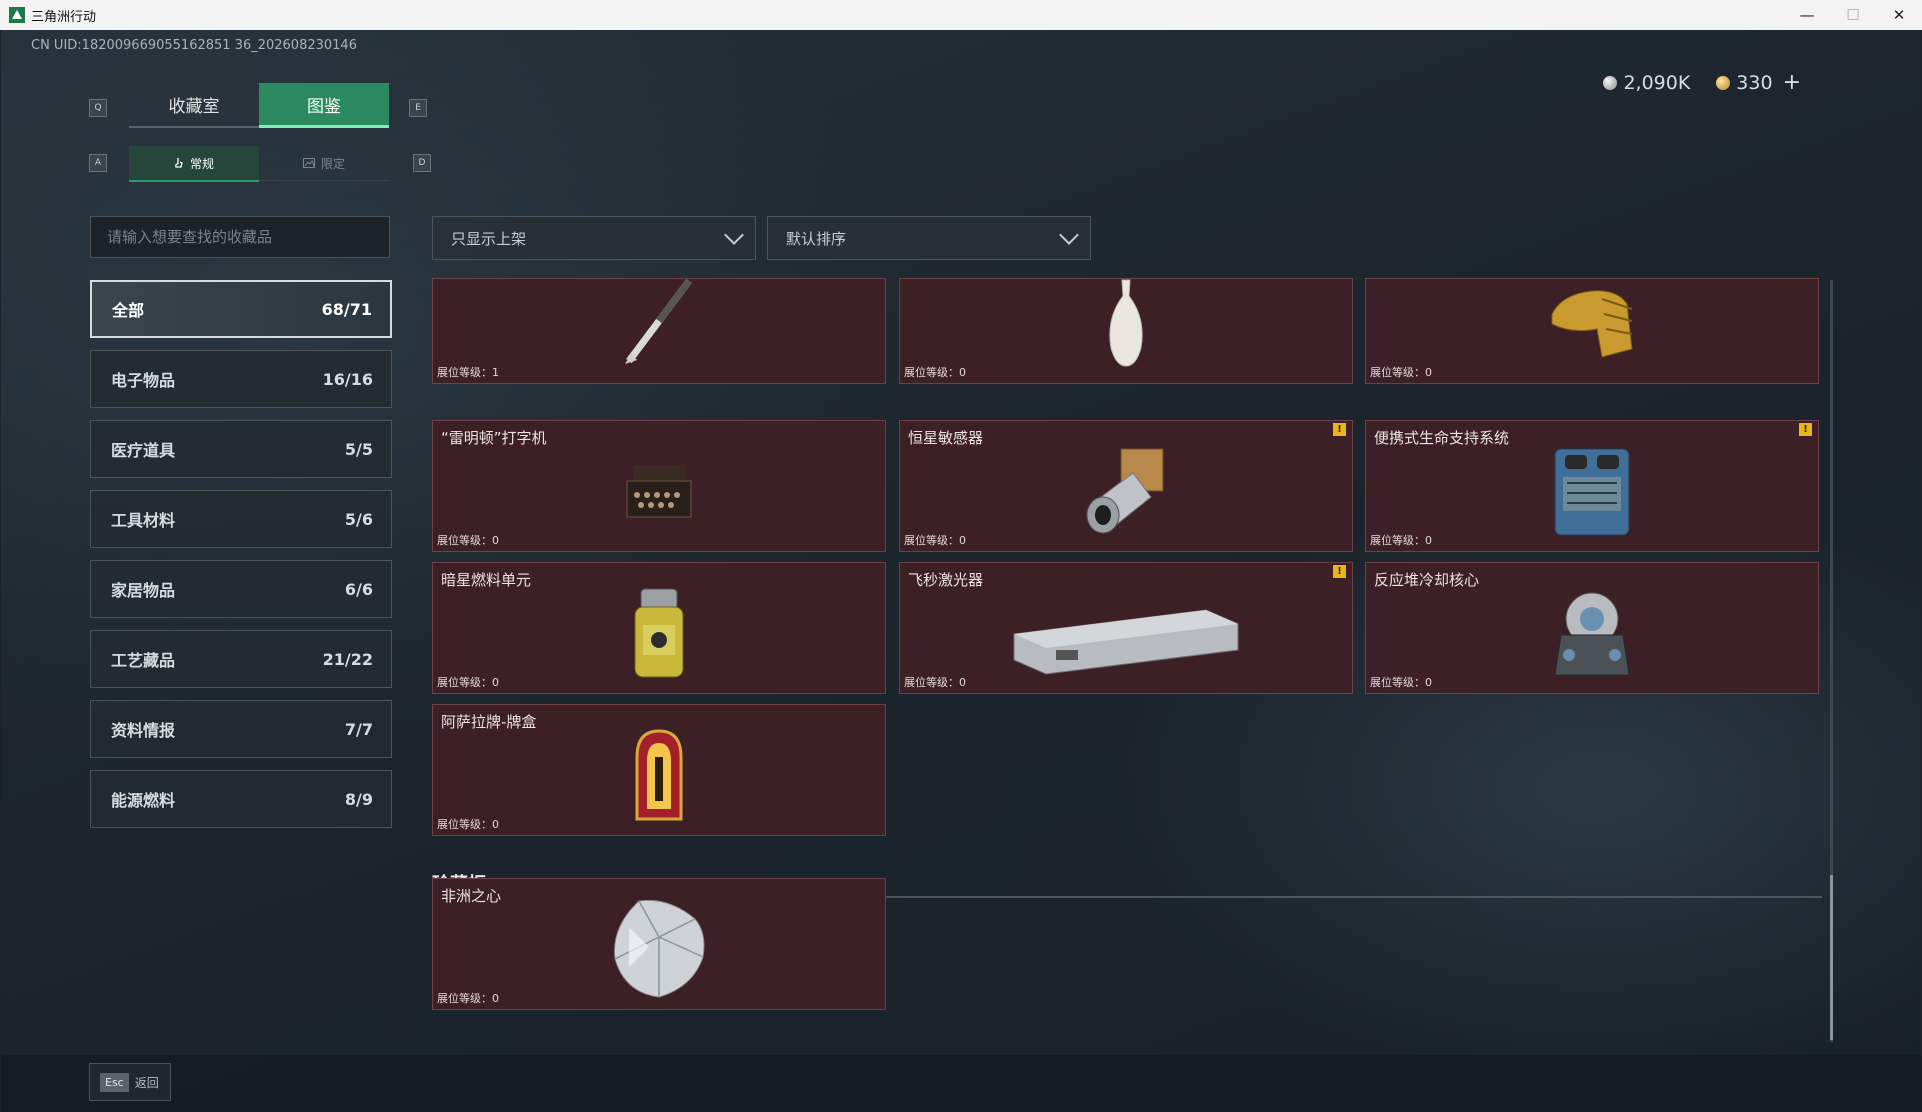 The height and width of the screenshot is (1112, 1922). I want to click on window-titlebar: 三角洲行动 — ☐ ✕, so click(961, 15).